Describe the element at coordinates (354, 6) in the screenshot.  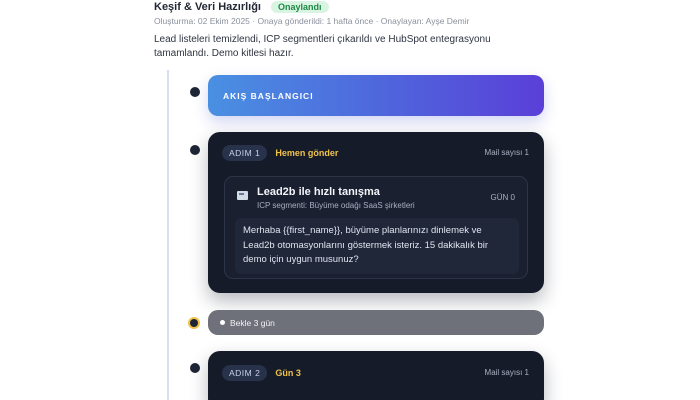
I see `title-row: Keşif & Veri Hazırlığı Onaylandı` at that location.